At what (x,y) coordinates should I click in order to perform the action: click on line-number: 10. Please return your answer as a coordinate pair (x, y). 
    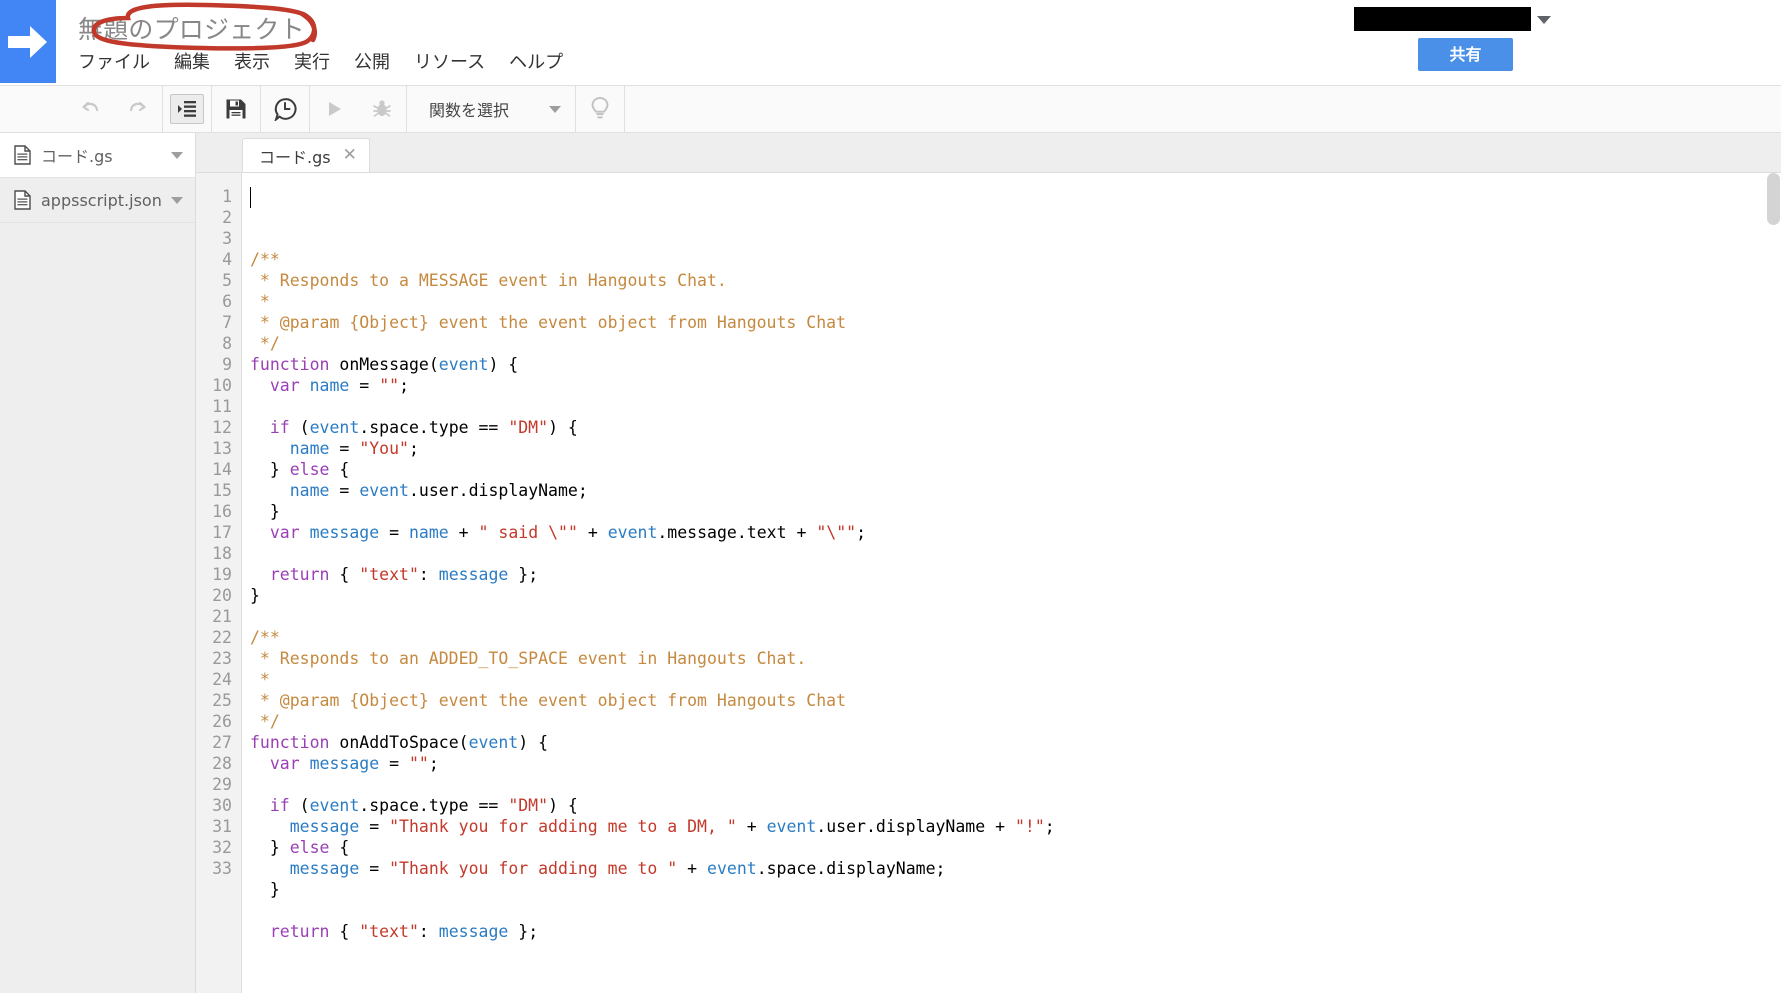
    Looking at the image, I should click on (222, 385).